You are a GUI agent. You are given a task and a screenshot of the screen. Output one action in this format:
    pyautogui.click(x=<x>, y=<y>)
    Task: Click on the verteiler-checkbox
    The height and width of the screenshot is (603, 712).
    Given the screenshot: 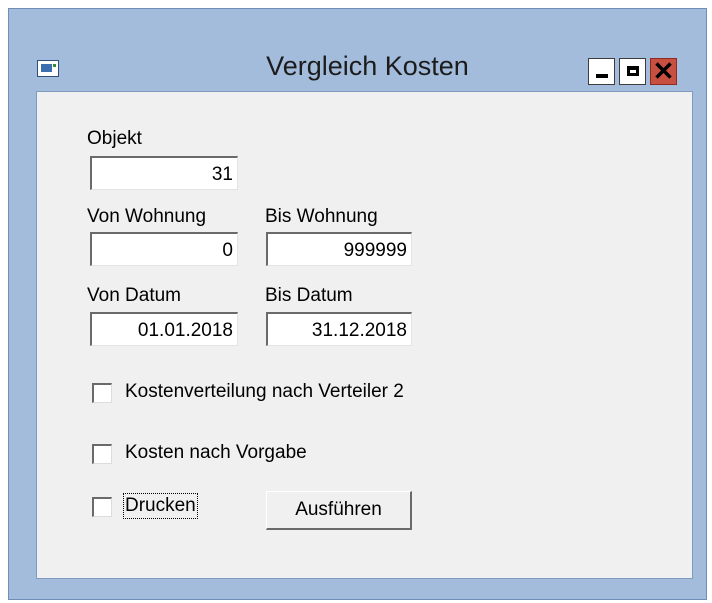 What is the action you would take?
    pyautogui.click(x=102, y=393)
    